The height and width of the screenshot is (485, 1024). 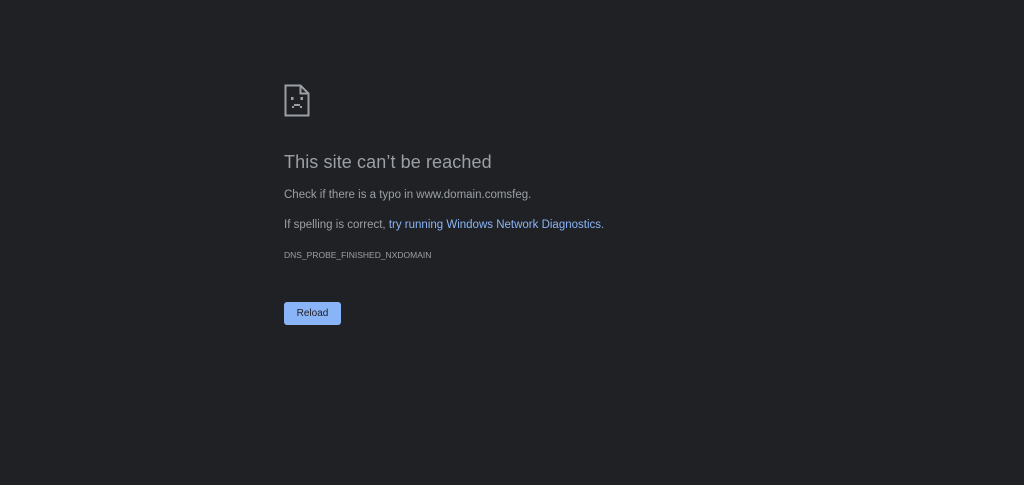 I want to click on diagnostics-suffix: ., so click(x=603, y=225).